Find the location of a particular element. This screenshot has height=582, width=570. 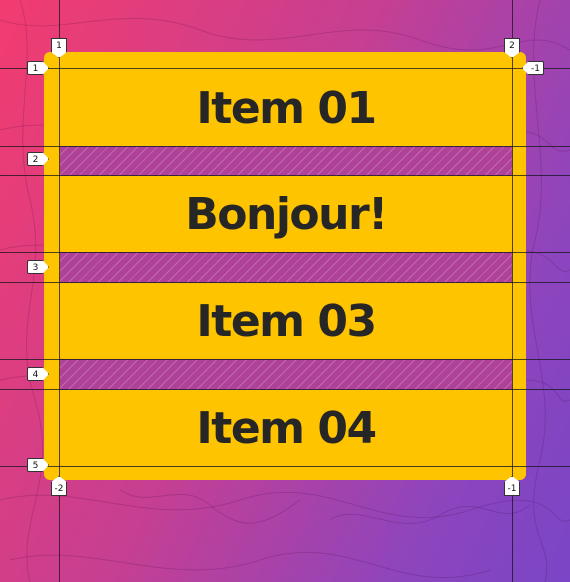

grid-item-2: Bonjour! is located at coordinates (286, 214).